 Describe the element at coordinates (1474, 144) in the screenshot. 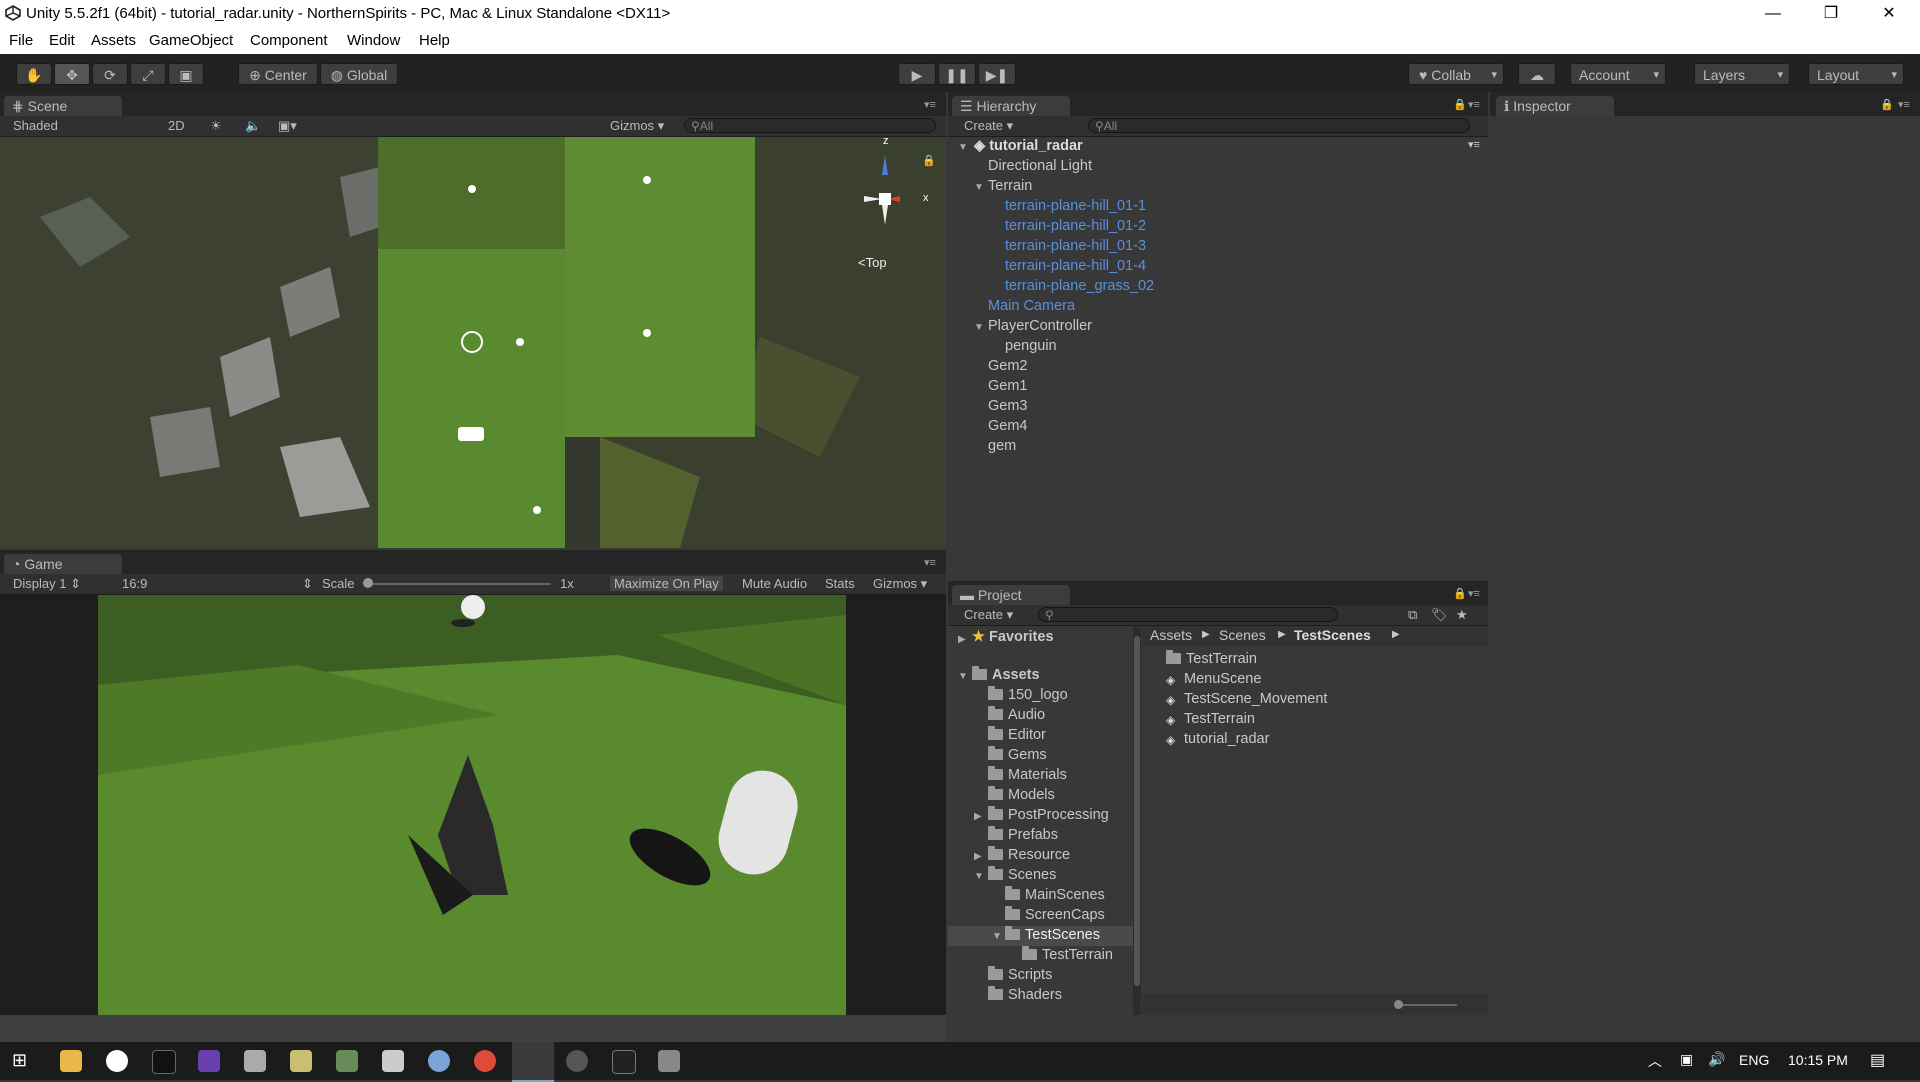

I see `scene-options-icon: ▾≡` at that location.